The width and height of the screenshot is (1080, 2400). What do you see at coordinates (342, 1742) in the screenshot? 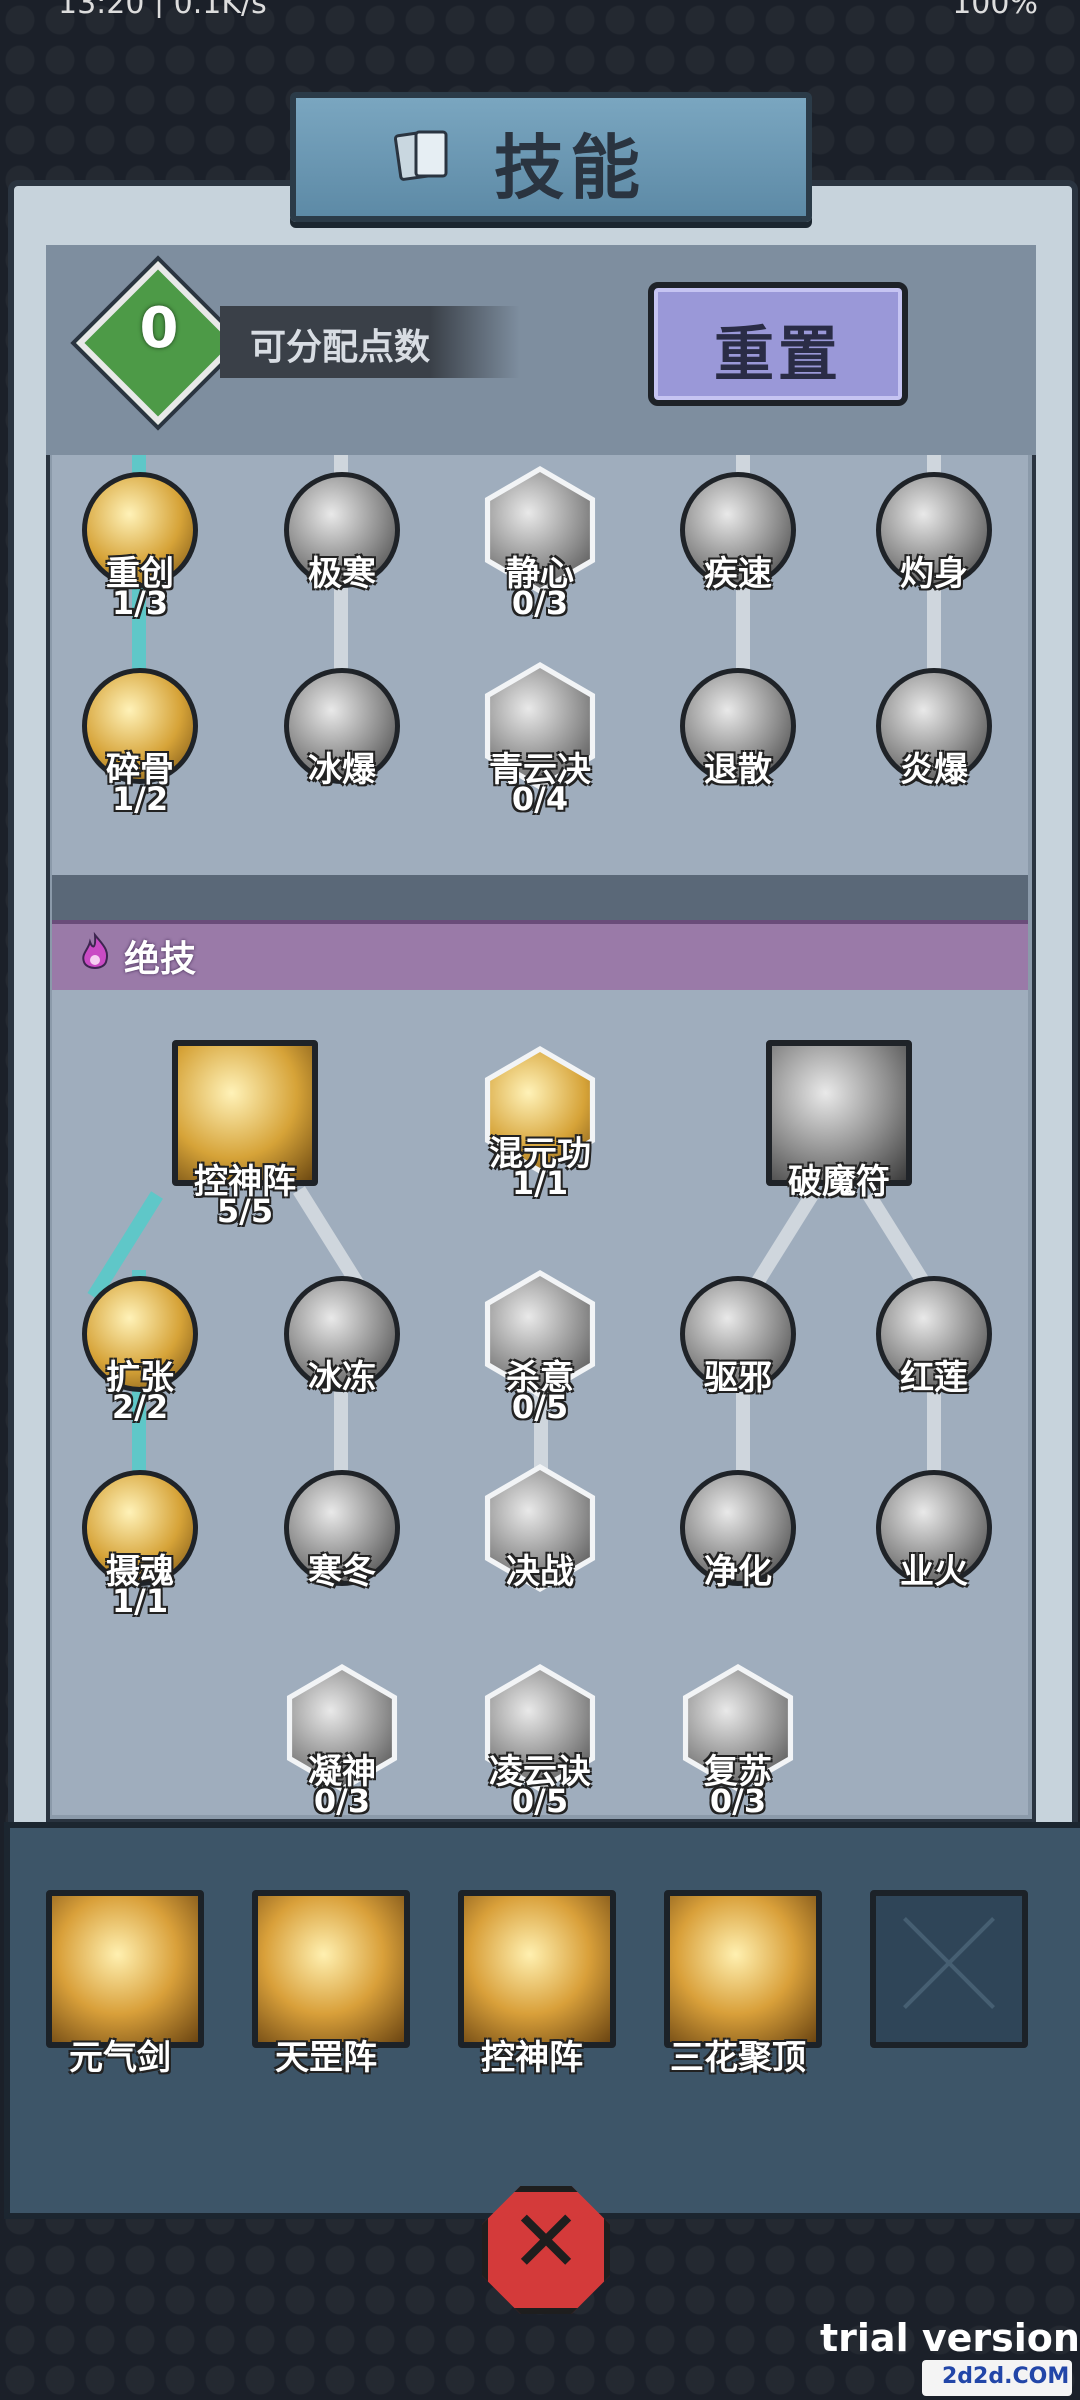
I see `skill-node: 凝神 0/3` at bounding box center [342, 1742].